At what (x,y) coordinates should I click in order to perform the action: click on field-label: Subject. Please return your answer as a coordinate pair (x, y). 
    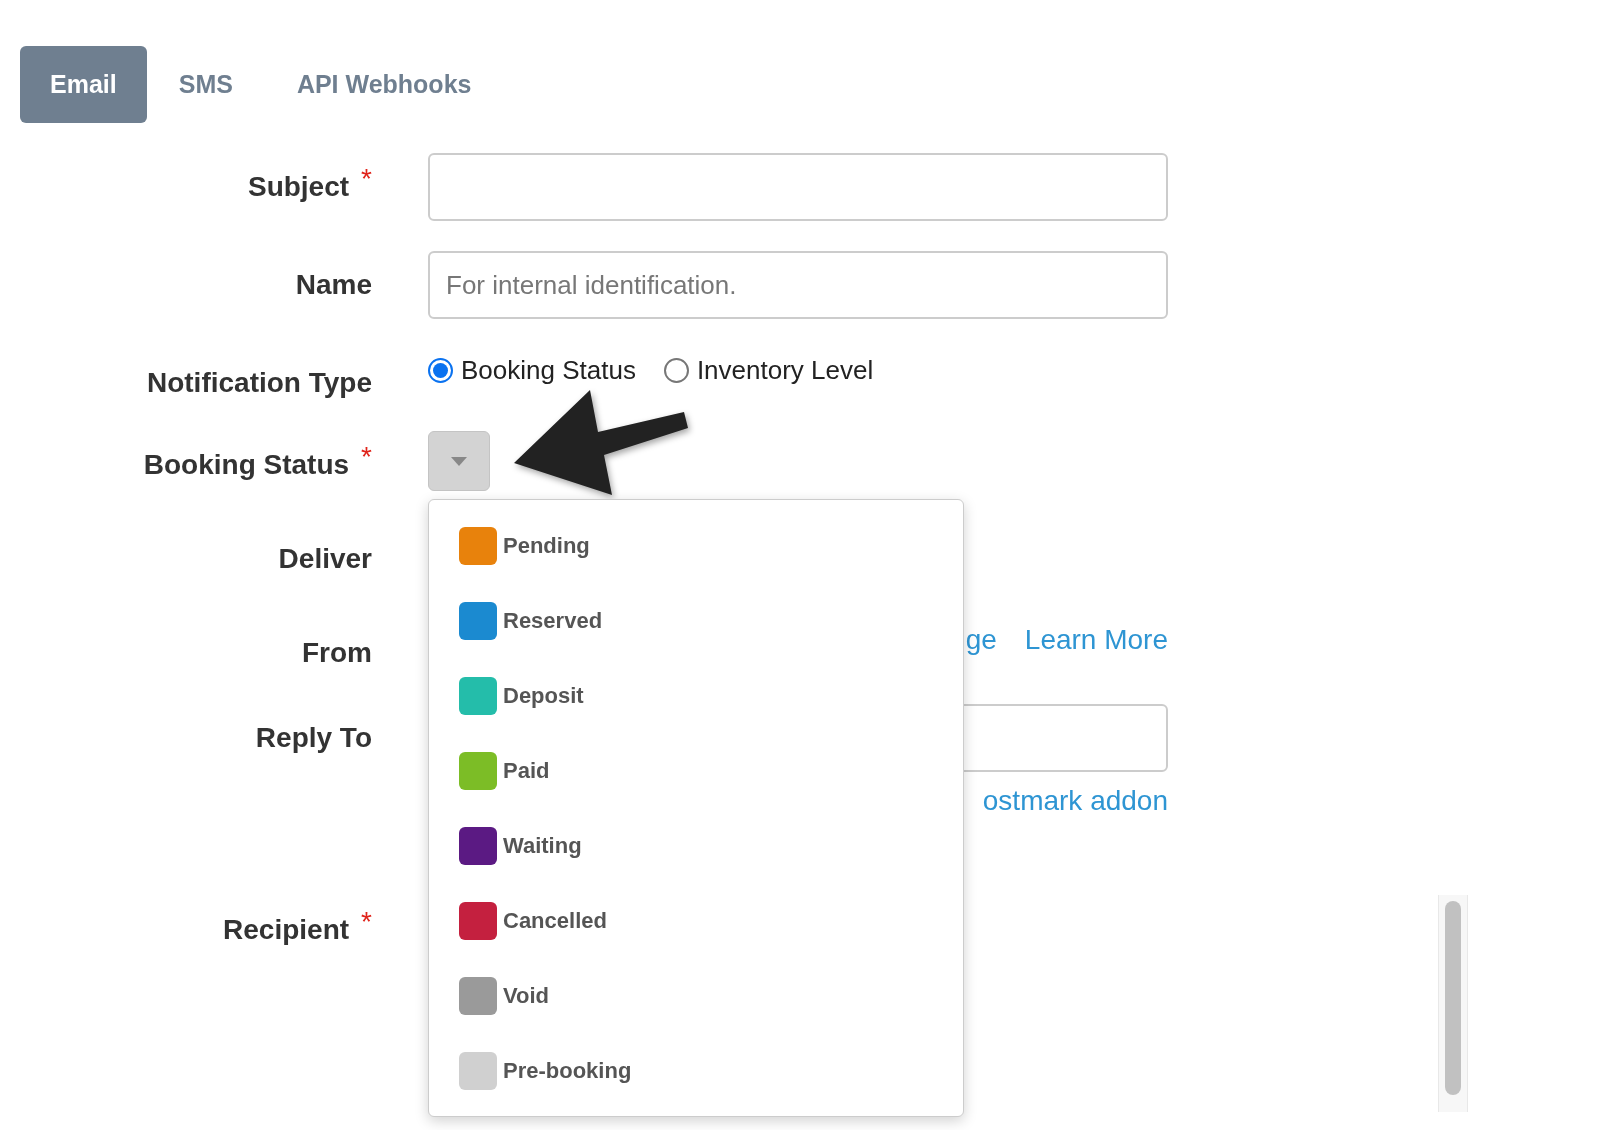
    Looking at the image, I should click on (298, 187).